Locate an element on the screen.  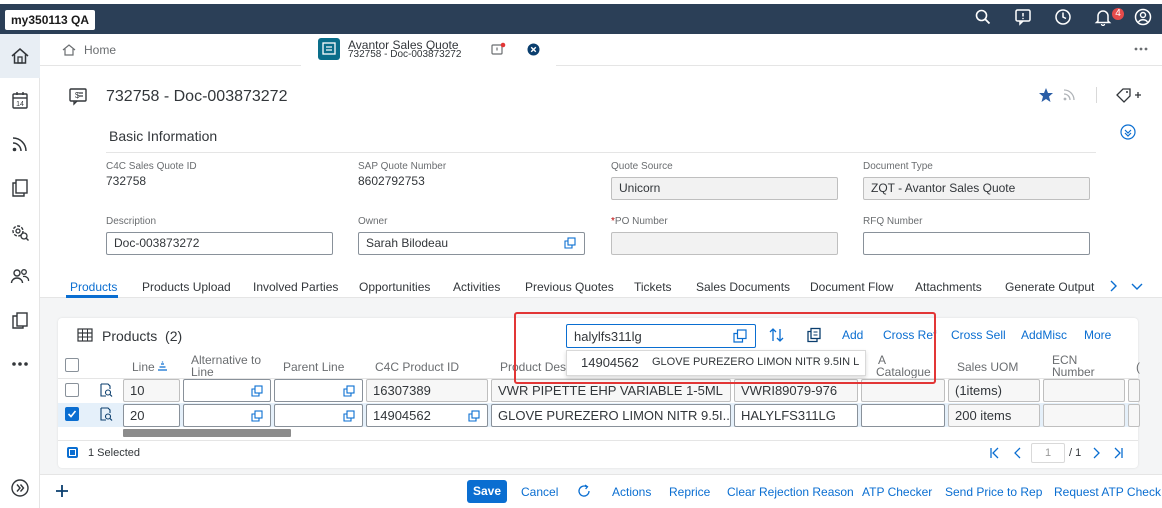
po-number-field is located at coordinates (724, 243).